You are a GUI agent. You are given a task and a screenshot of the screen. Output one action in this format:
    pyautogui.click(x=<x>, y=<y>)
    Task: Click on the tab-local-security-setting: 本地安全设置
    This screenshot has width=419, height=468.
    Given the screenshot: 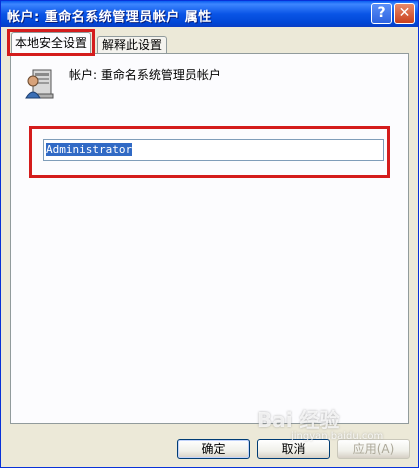 What is the action you would take?
    pyautogui.click(x=51, y=43)
    